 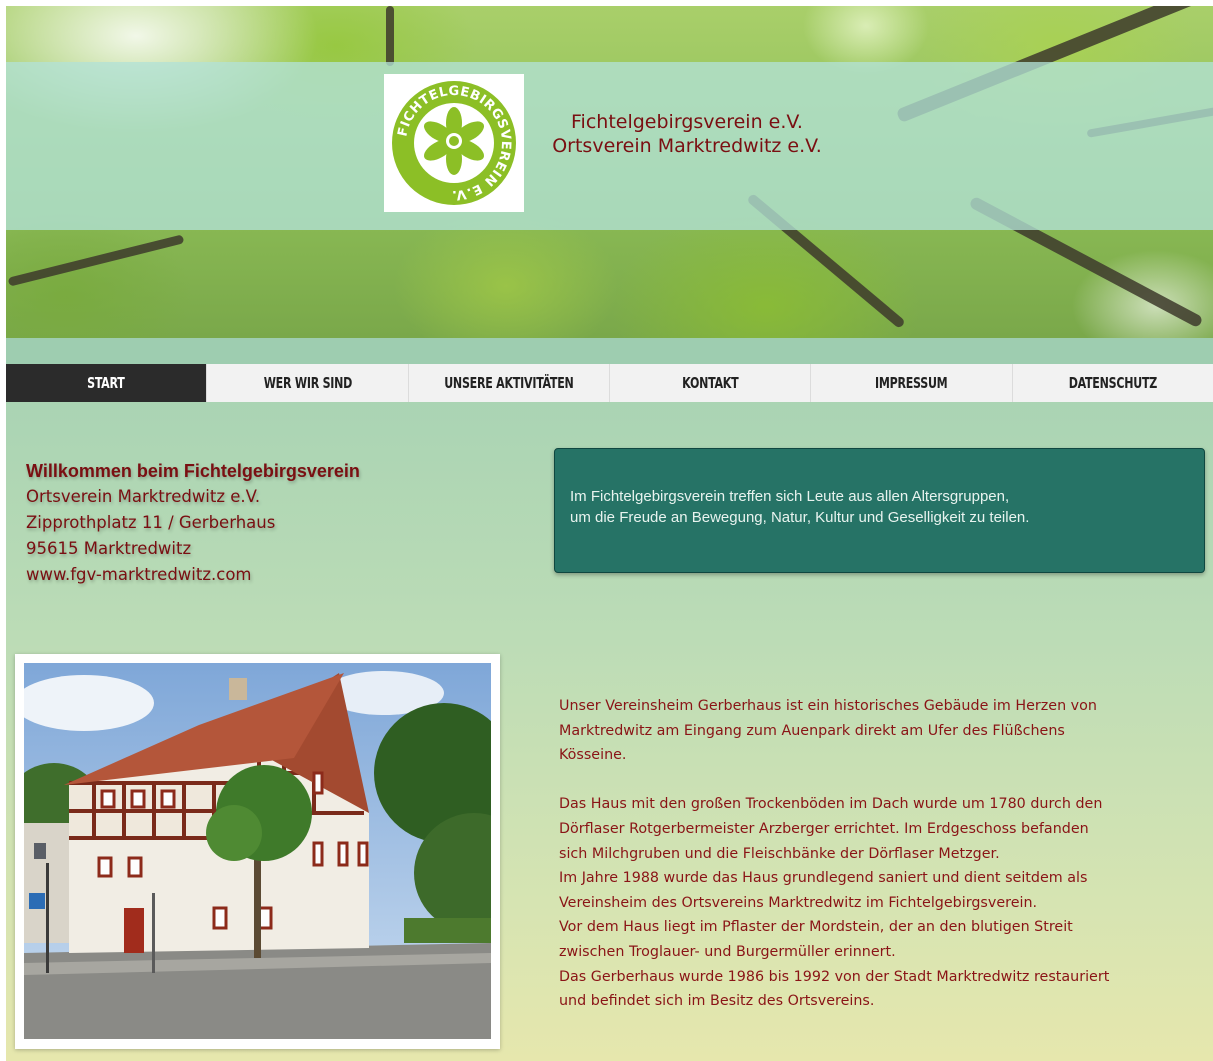 I want to click on nav-item-wer-wir-sind: WER WIR SIND, so click(x=308, y=383).